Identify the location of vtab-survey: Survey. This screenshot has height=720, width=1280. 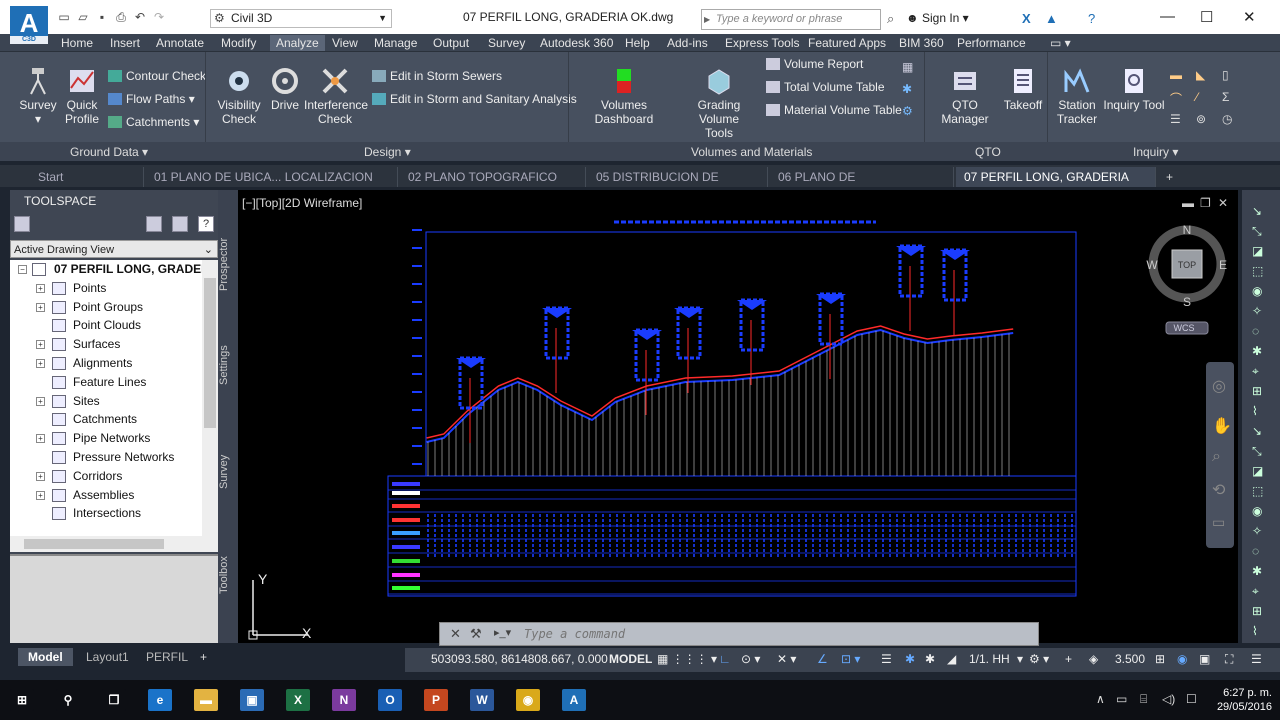
(228, 472).